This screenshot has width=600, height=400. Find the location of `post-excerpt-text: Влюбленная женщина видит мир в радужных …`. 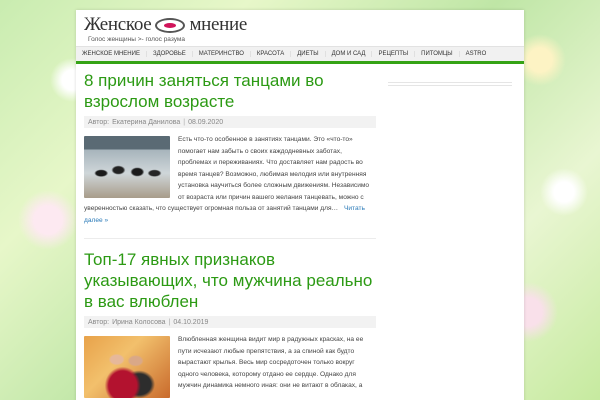

post-excerpt-text: Влюбленная женщина видит мир в радужных … is located at coordinates (271, 362).